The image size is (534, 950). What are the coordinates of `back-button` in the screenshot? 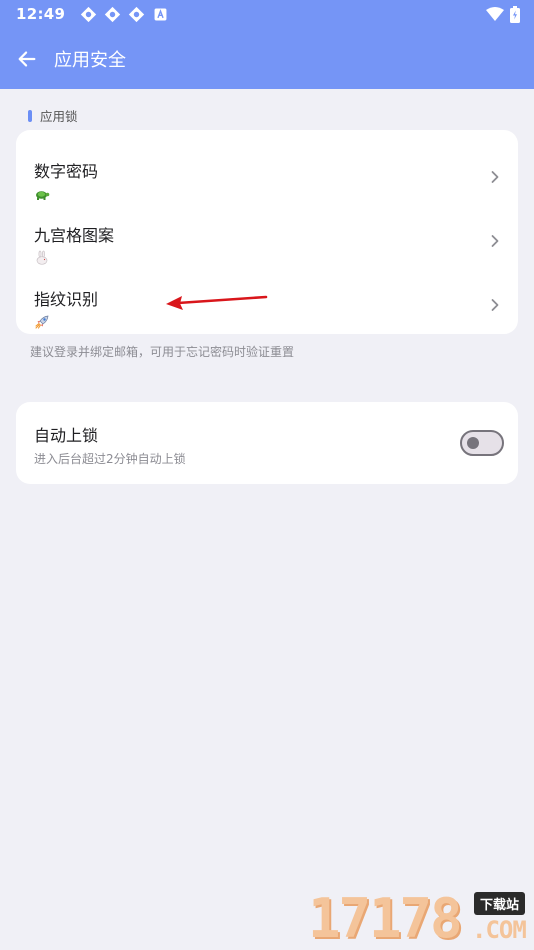 It's located at (27, 58).